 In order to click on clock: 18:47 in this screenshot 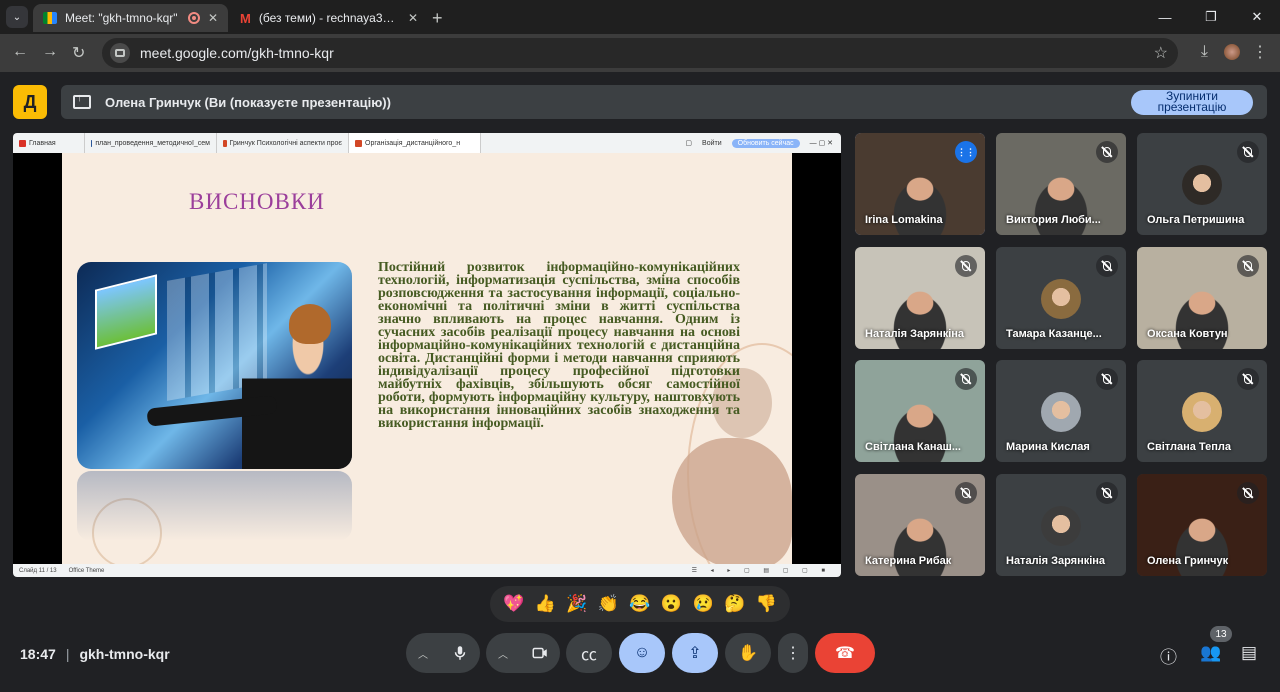, I will do `click(38, 654)`.